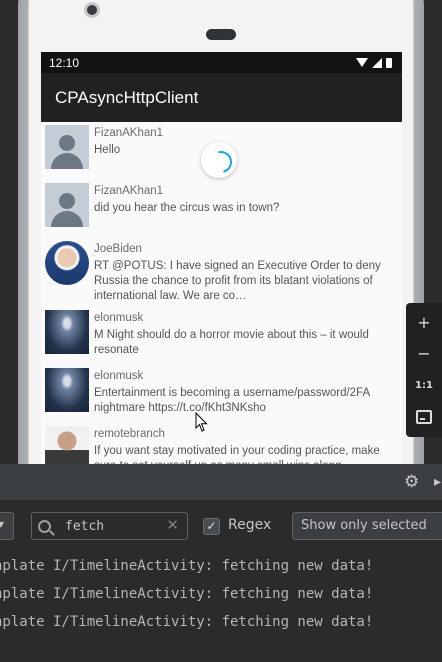  I want to click on filter-select: Show only selected, so click(367, 526).